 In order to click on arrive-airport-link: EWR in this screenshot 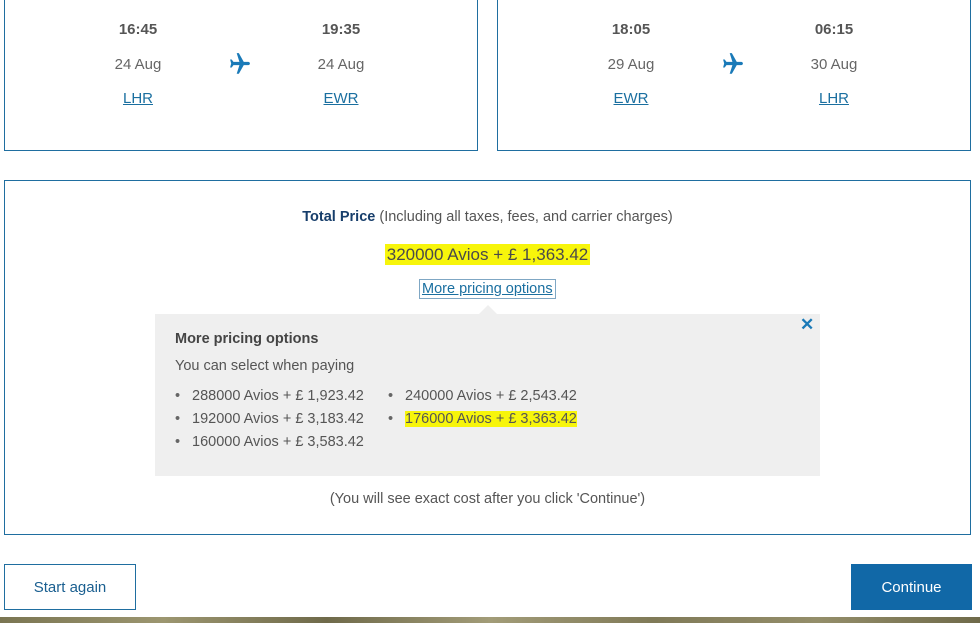, I will do `click(341, 98)`.